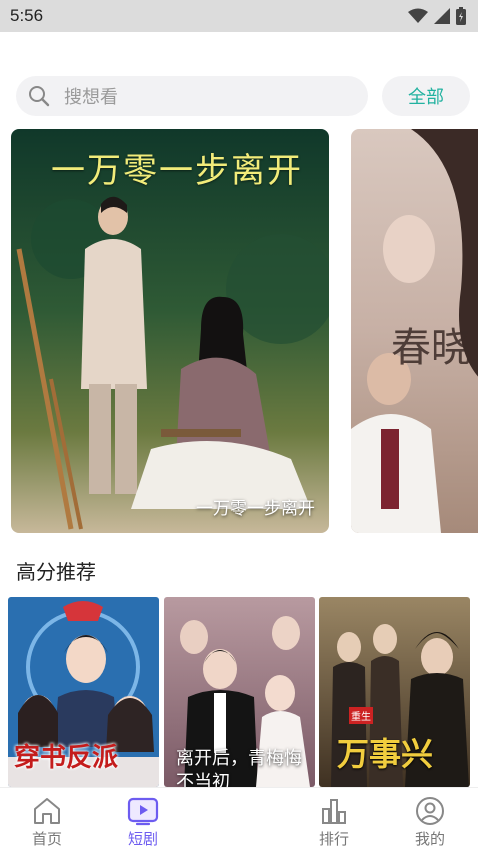 The image size is (478, 852). I want to click on tab-short-drama: 短剧, so click(143, 820).